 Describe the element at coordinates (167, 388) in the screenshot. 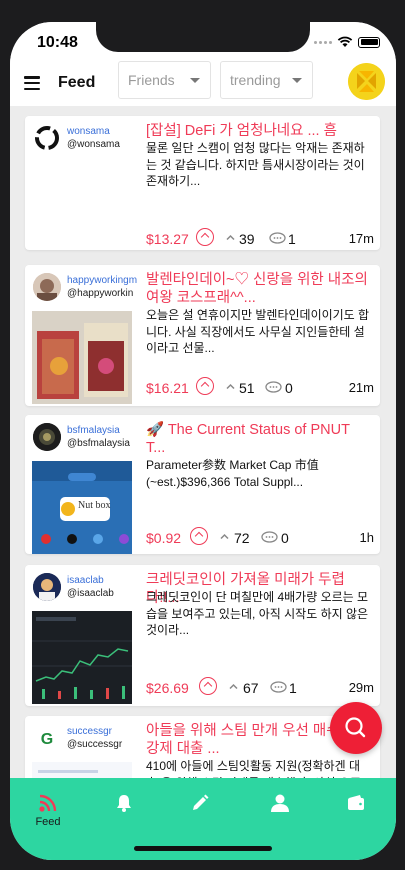

I see `post-payout: $16.21` at that location.